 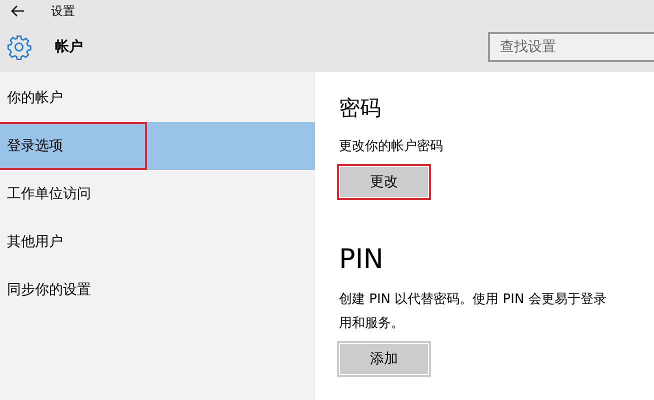 I want to click on section-description: 更改你的帐户密码, so click(x=391, y=147).